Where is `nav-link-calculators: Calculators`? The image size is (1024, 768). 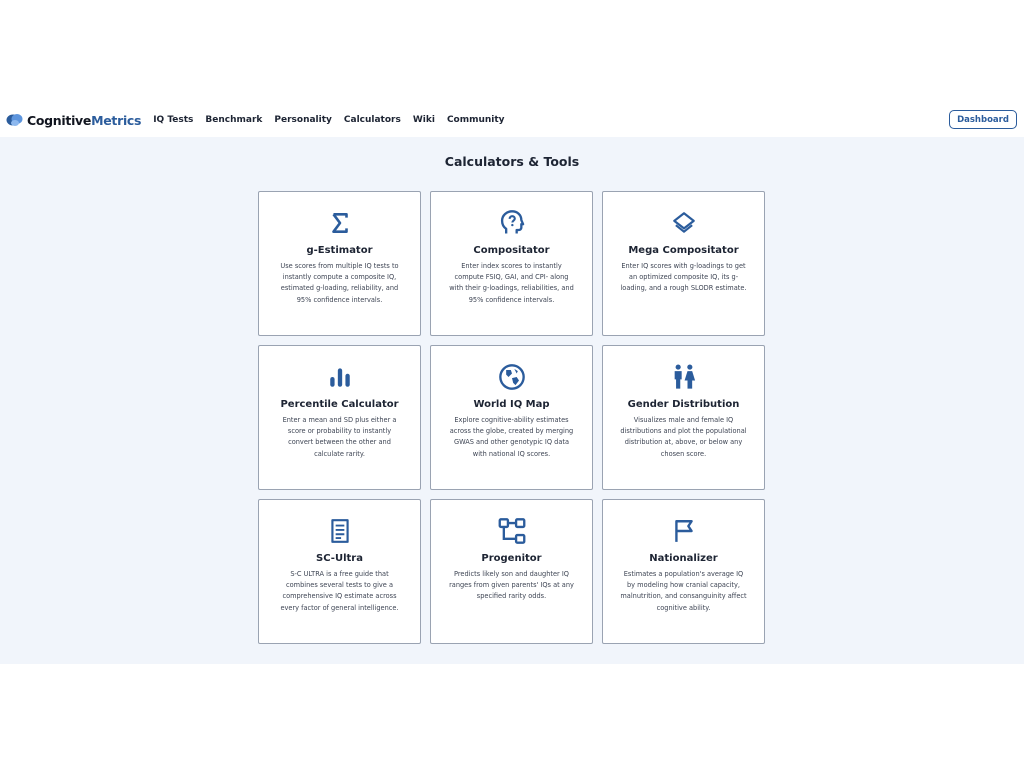
nav-link-calculators: Calculators is located at coordinates (372, 120).